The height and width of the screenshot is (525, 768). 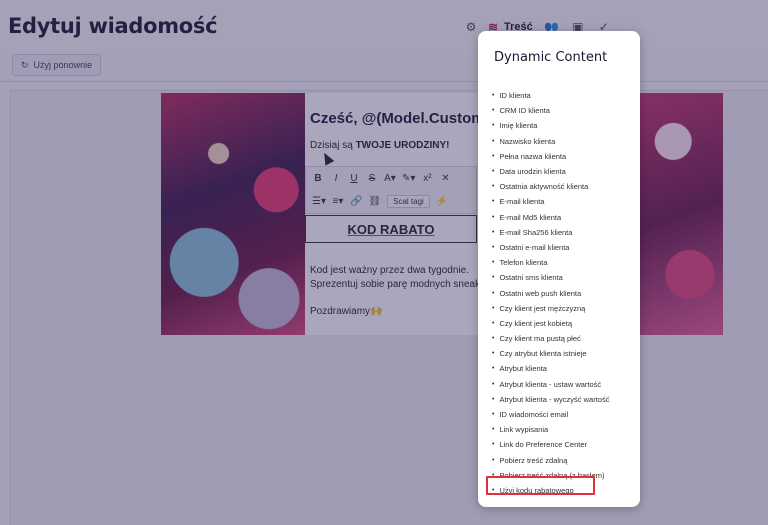 I want to click on dynamic-content-item: E-mail Md5 klienta, so click(x=563, y=217).